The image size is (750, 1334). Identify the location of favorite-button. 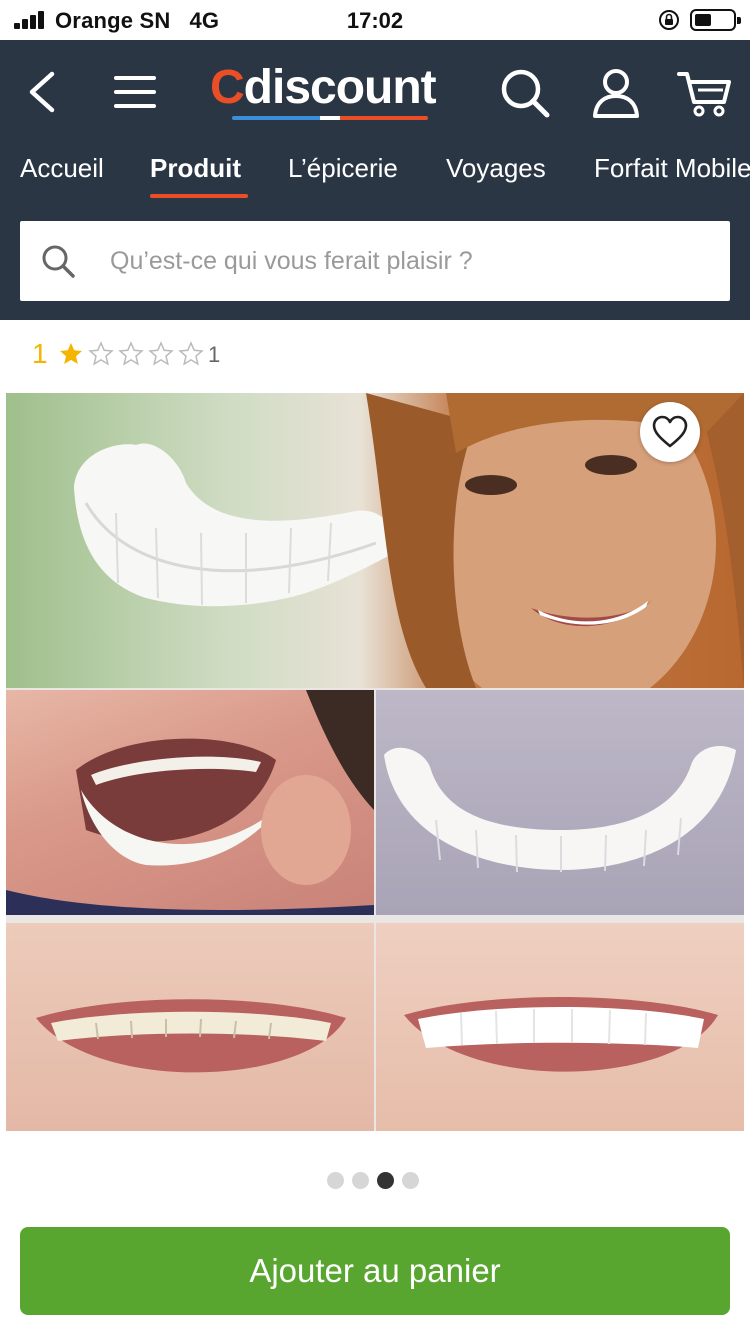
(670, 432).